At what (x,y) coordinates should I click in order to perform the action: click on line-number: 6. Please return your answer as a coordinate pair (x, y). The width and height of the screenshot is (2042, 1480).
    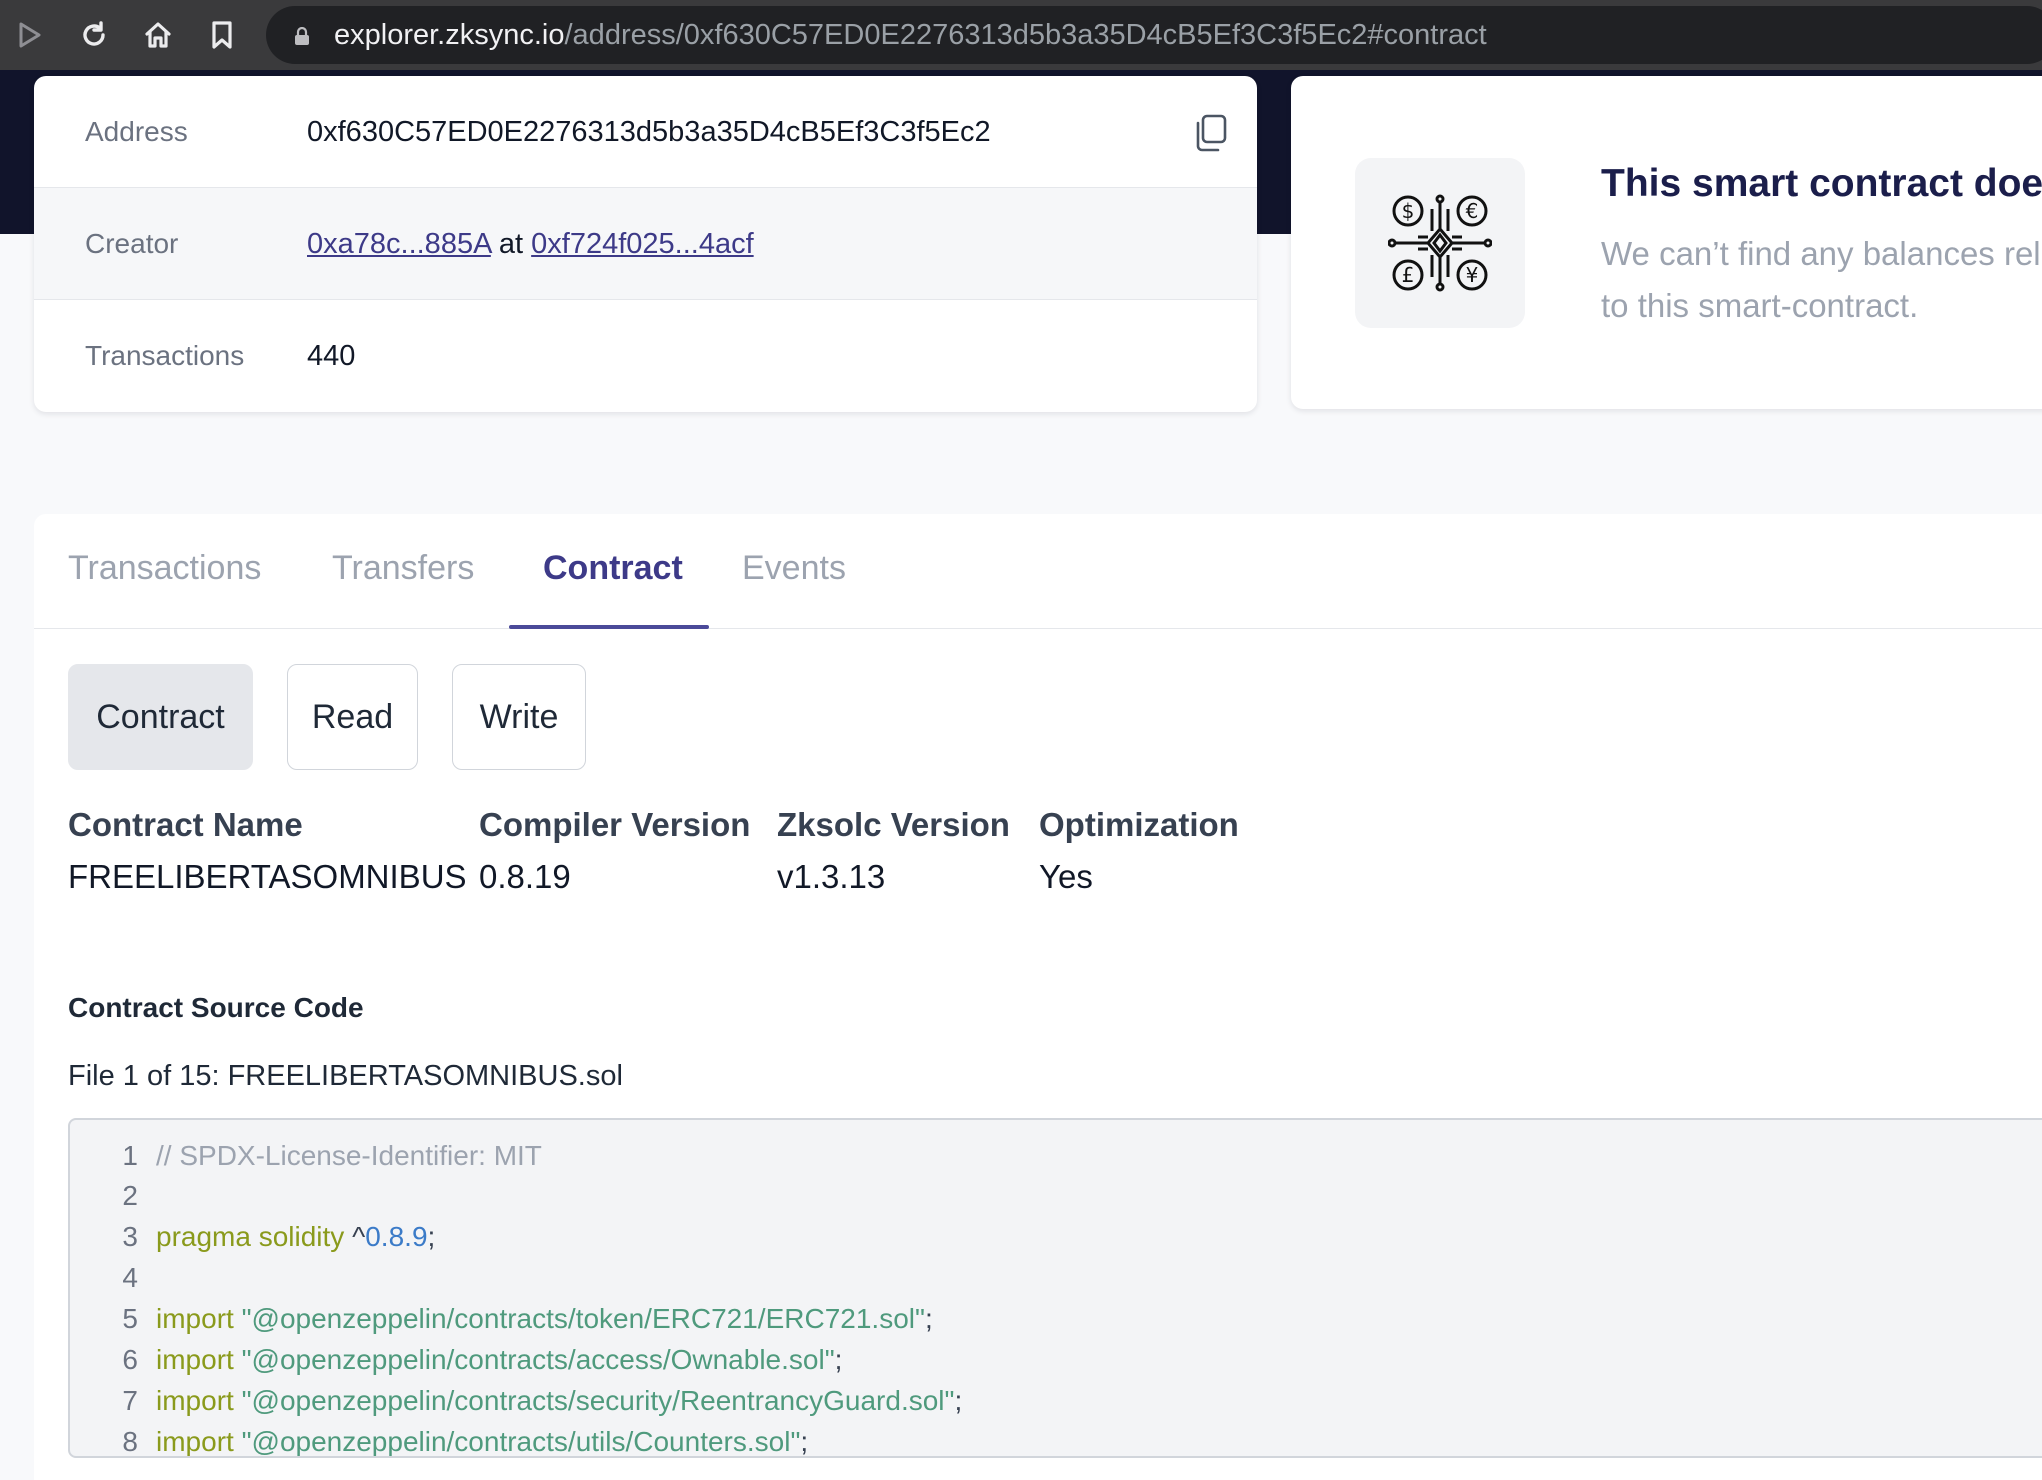
    Looking at the image, I should click on (130, 1359).